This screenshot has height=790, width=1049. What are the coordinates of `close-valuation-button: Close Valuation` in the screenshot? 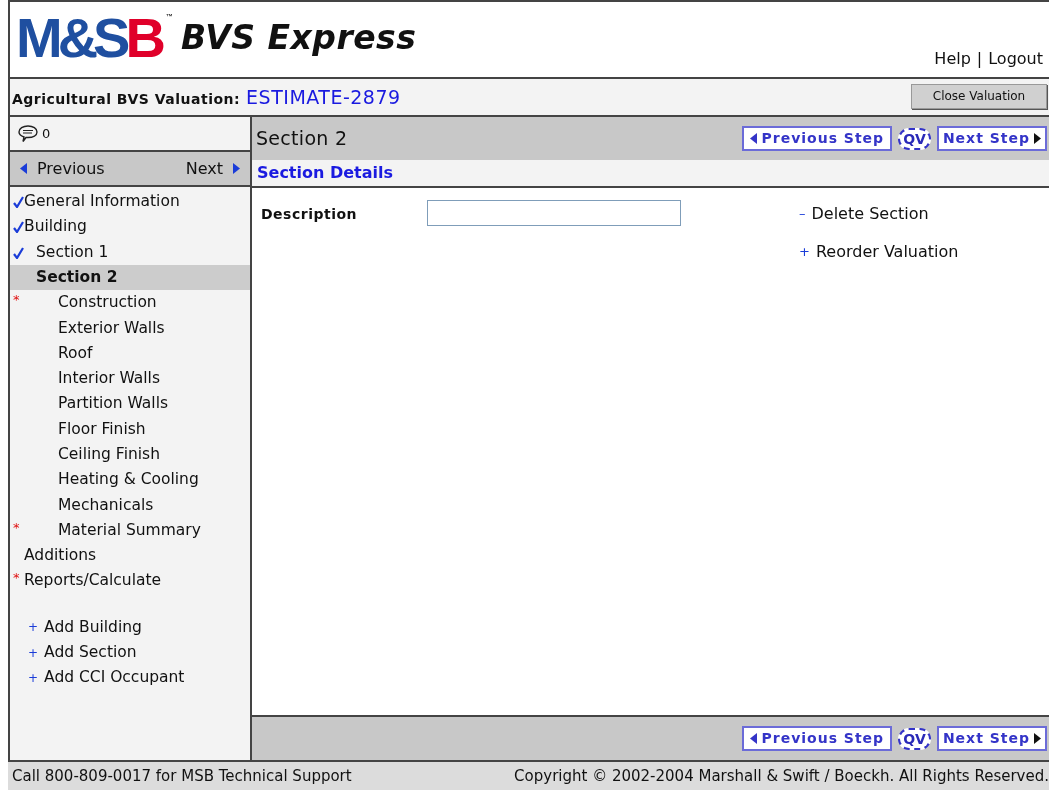 It's located at (979, 96).